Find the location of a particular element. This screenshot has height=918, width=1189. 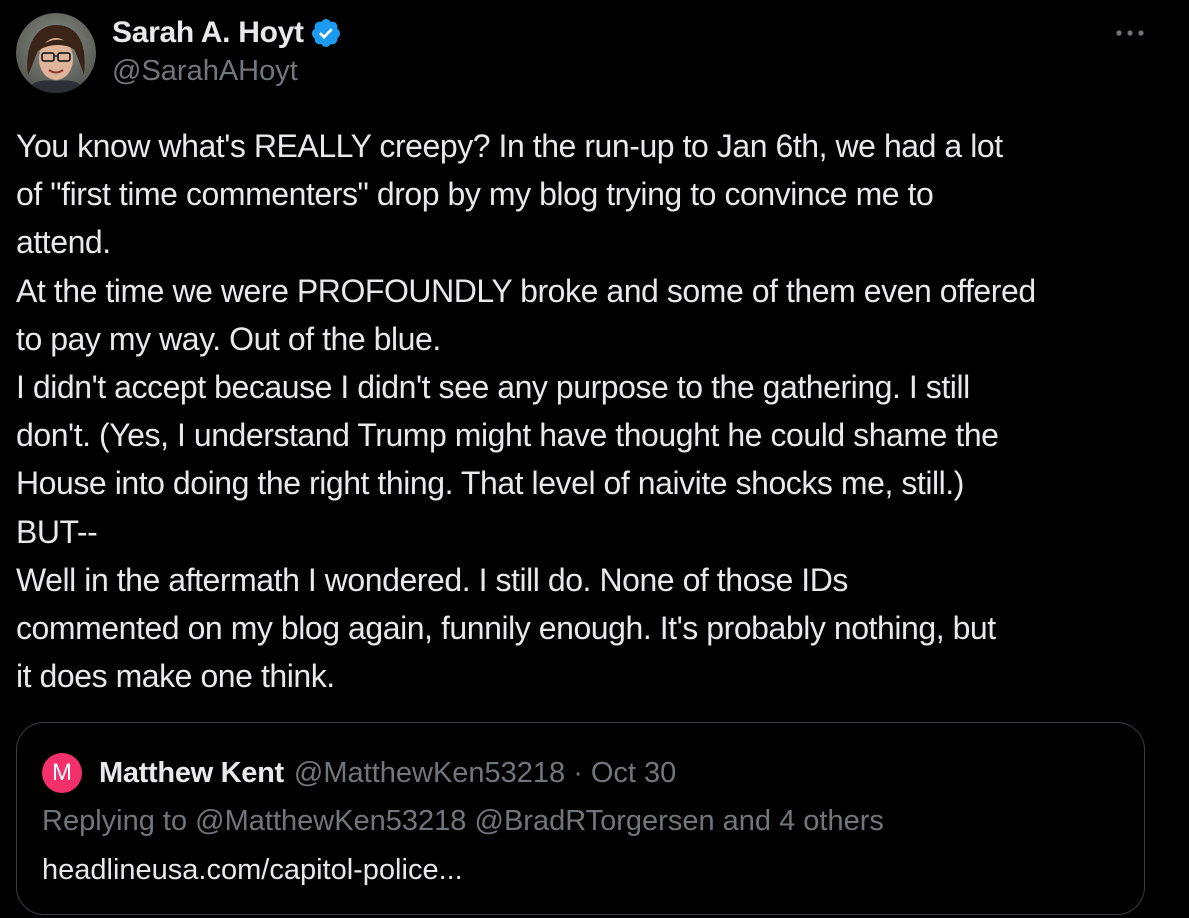

more-options-button is located at coordinates (1130, 33).